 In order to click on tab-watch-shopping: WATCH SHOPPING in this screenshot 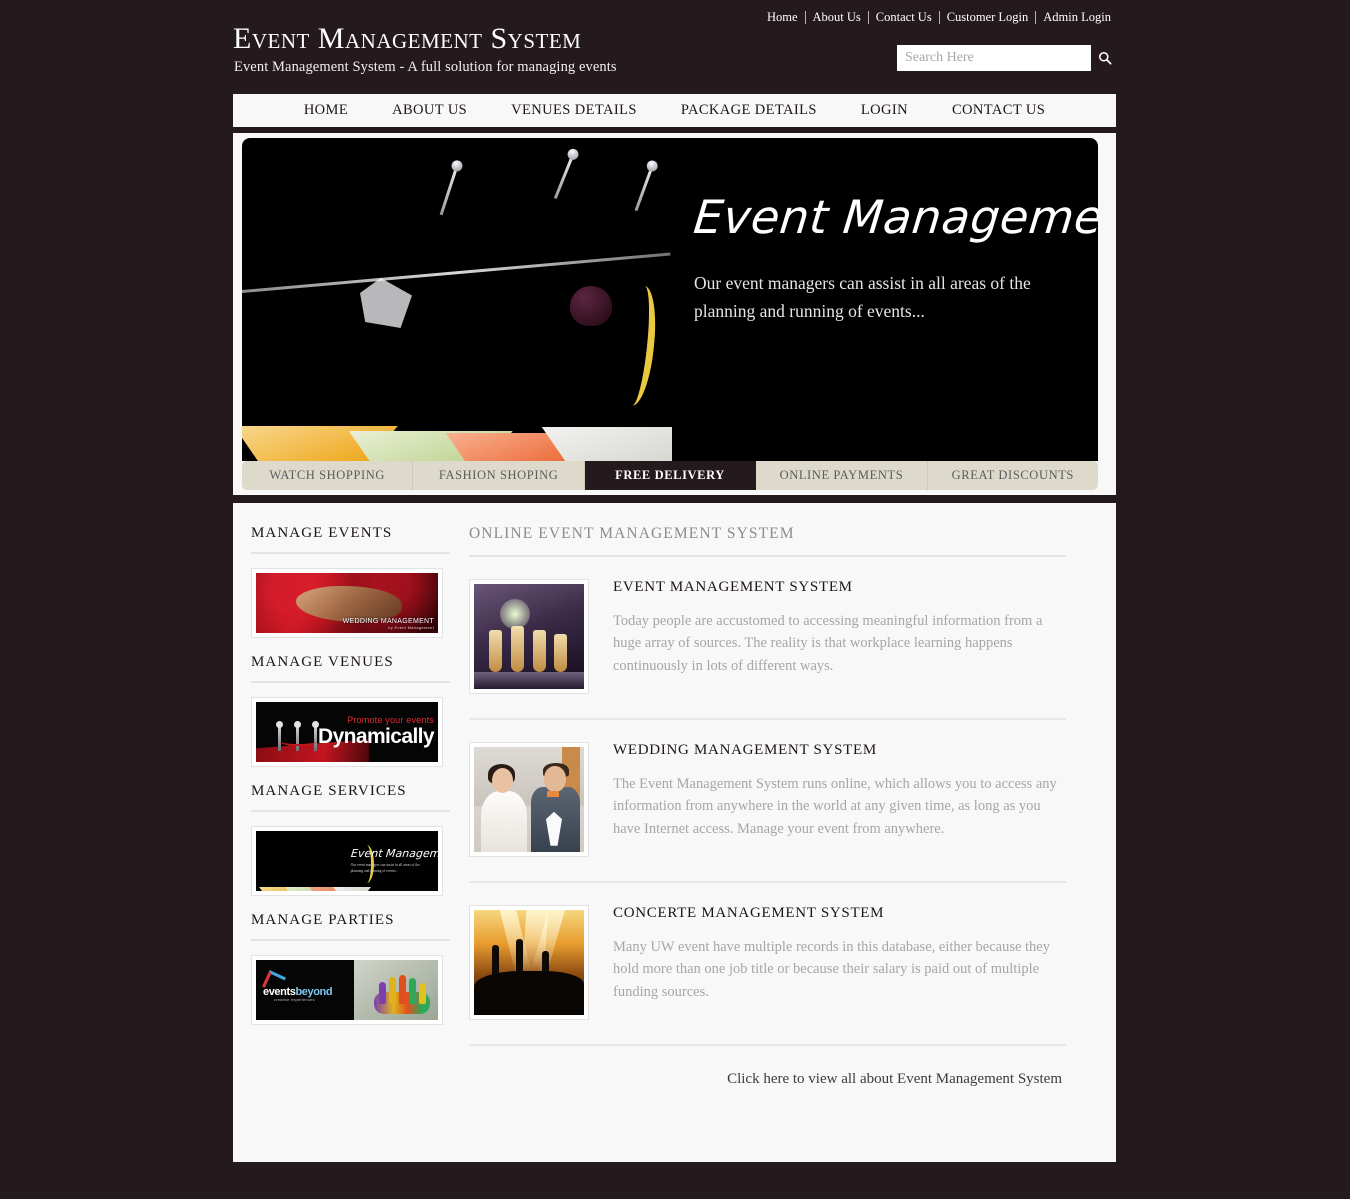, I will do `click(328, 475)`.